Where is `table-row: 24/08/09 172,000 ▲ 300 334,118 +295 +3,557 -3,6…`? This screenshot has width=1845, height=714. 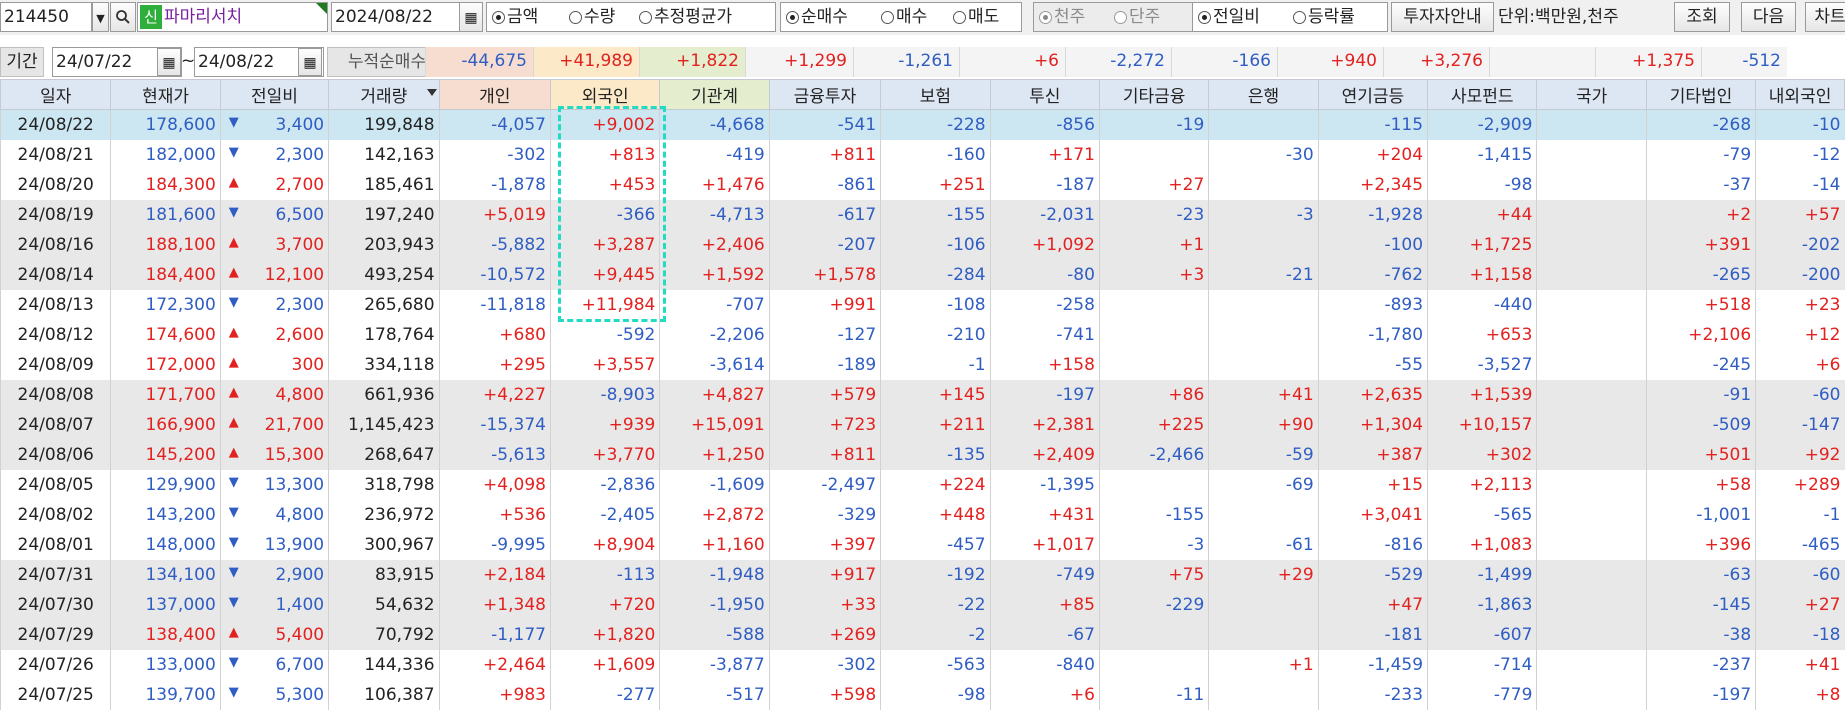 table-row: 24/08/09 172,000 ▲ 300 334,118 +295 +3,557 -3,6… is located at coordinates (922, 364).